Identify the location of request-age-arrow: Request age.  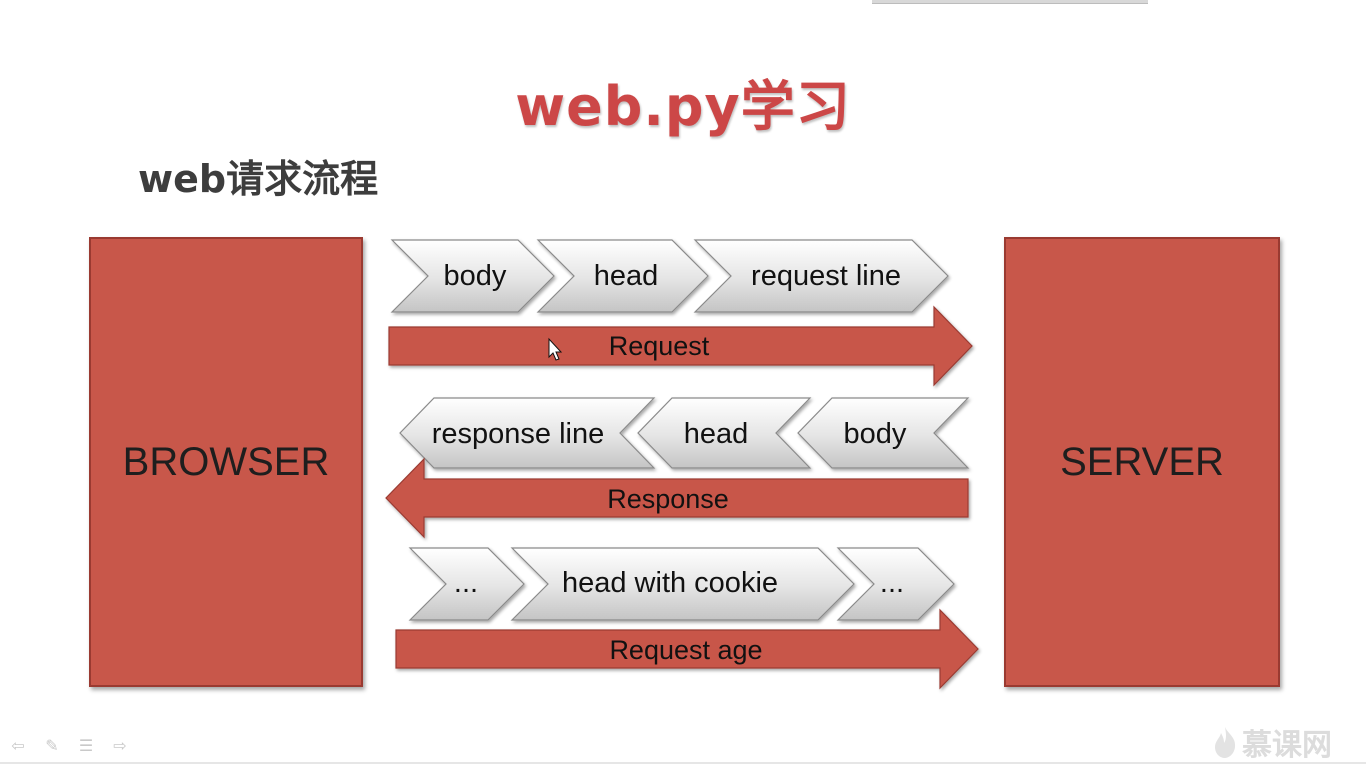
(687, 649).